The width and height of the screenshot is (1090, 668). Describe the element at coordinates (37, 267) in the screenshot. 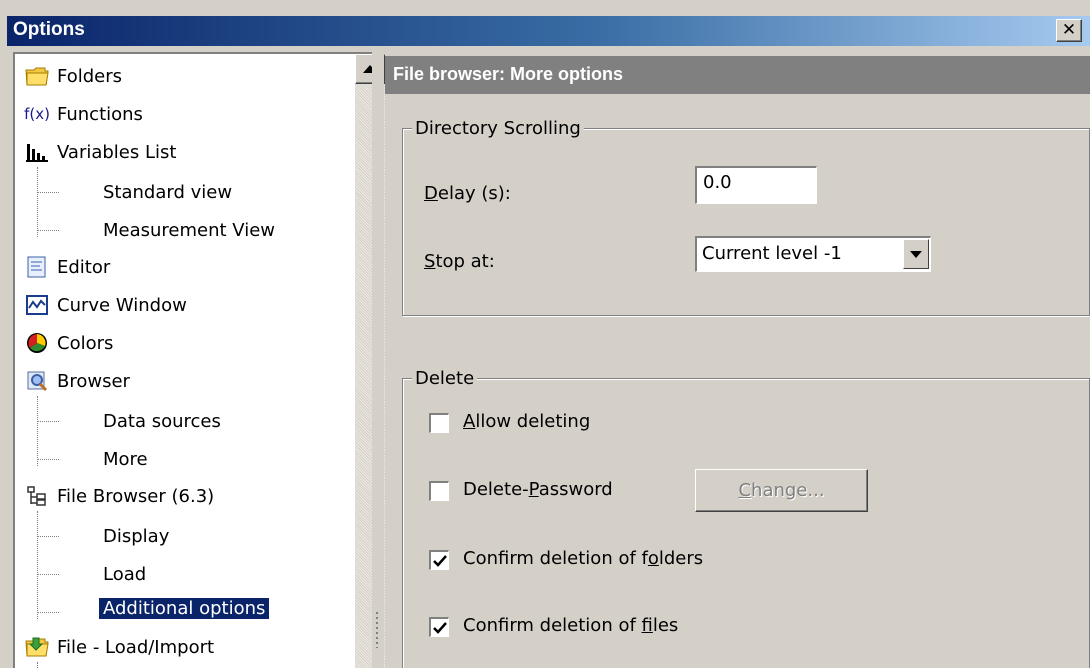

I see `editor-icon` at that location.